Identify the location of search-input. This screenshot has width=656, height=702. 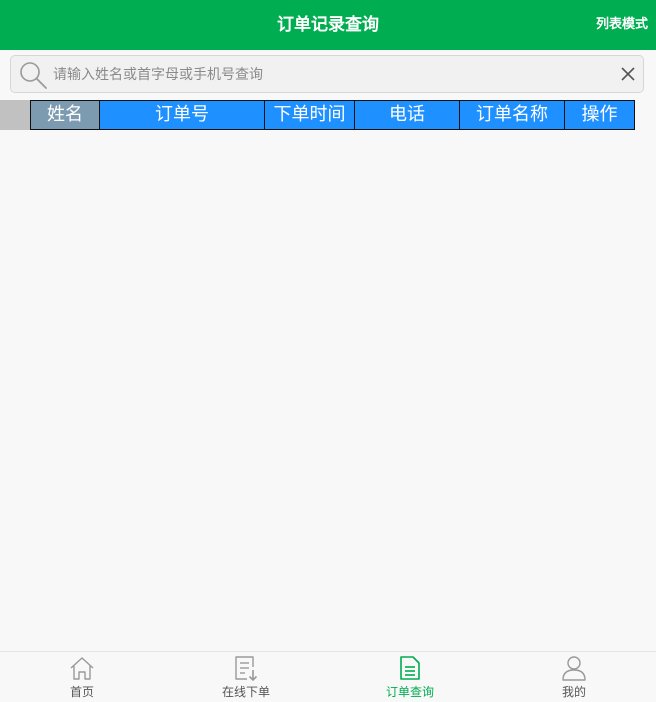
(333, 75).